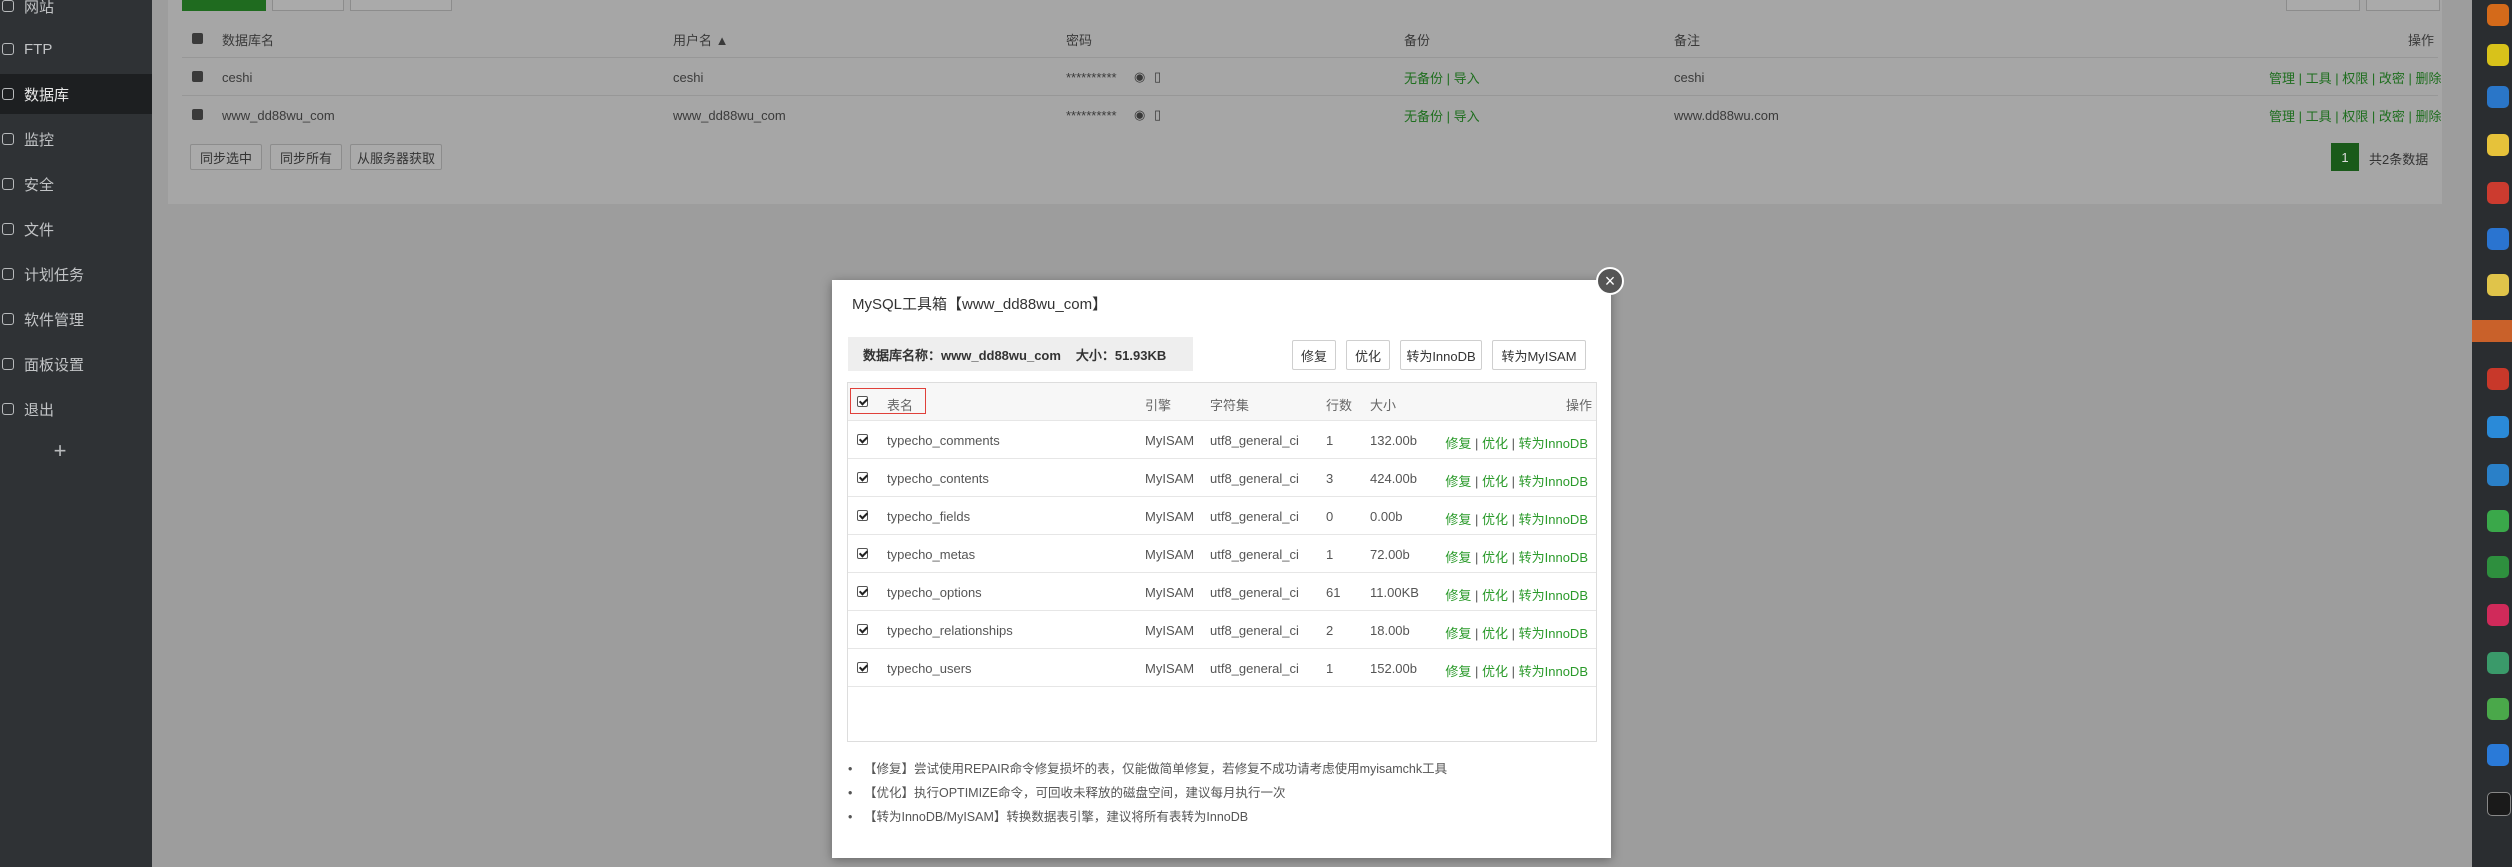 This screenshot has height=867, width=2512. Describe the element at coordinates (2492, 331) in the screenshot. I see `app-icon-active` at that location.